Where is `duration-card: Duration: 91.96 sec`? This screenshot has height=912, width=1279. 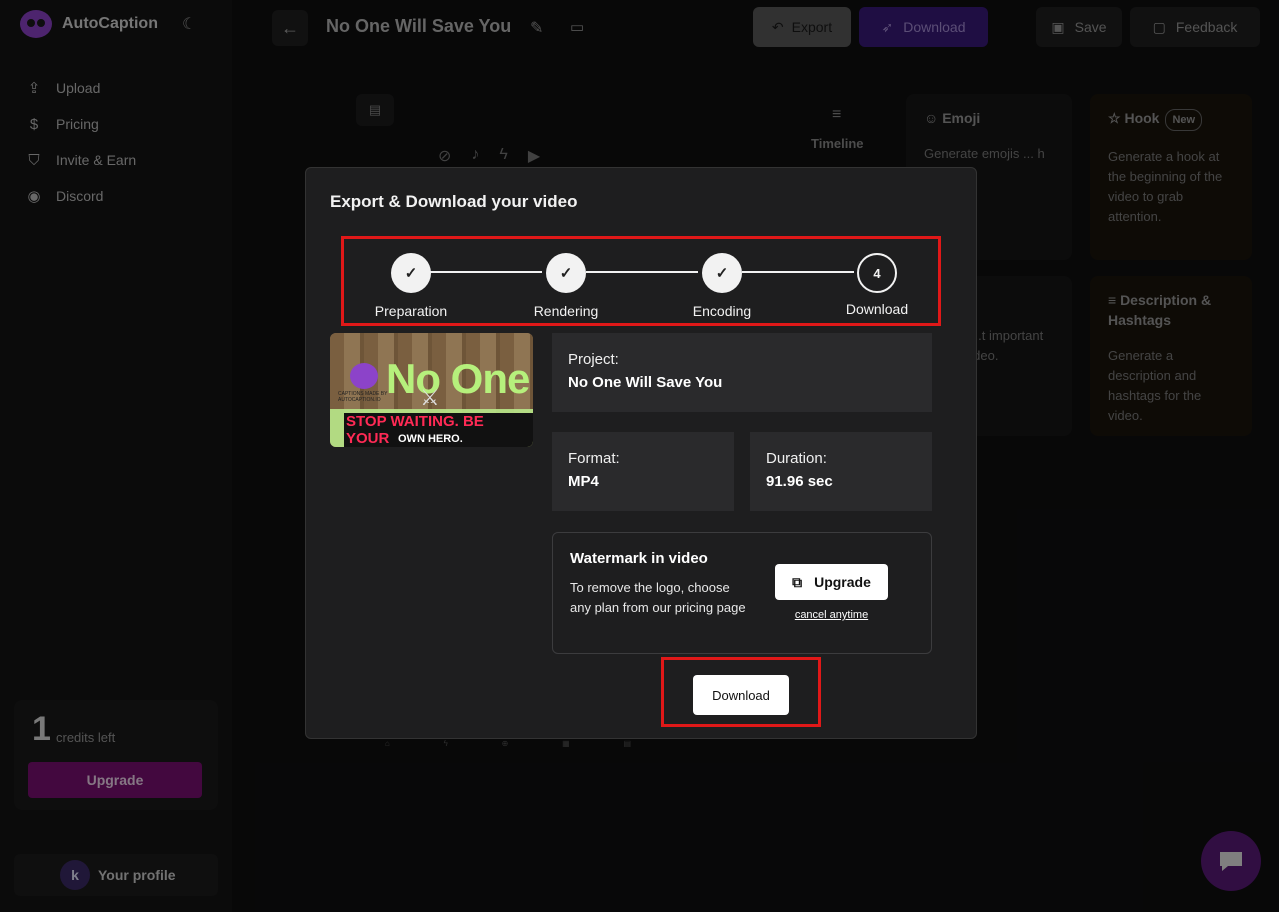 duration-card: Duration: 91.96 sec is located at coordinates (841, 471).